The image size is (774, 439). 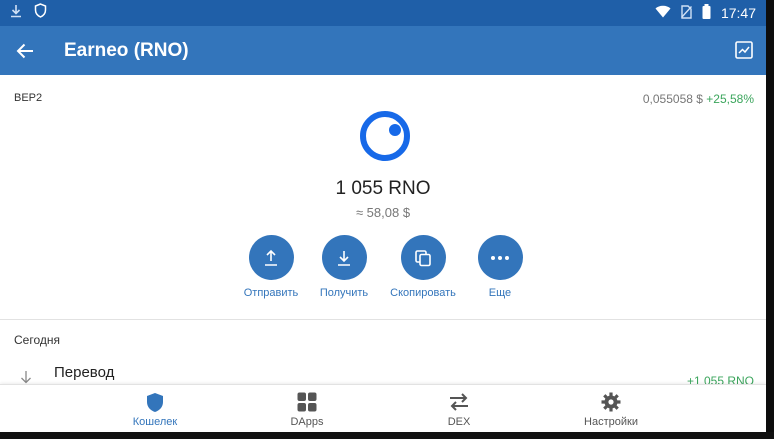 I want to click on receive-circle, so click(x=344, y=257).